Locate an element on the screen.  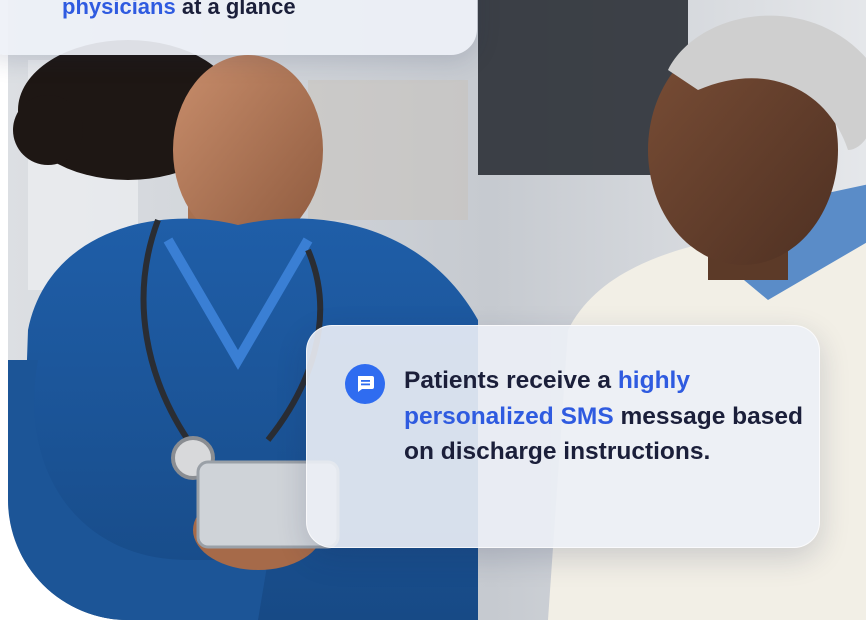
message-icon is located at coordinates (365, 384).